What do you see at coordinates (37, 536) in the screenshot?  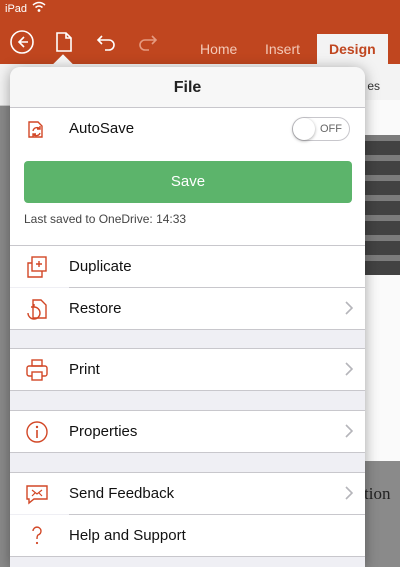 I see `help-icon` at bounding box center [37, 536].